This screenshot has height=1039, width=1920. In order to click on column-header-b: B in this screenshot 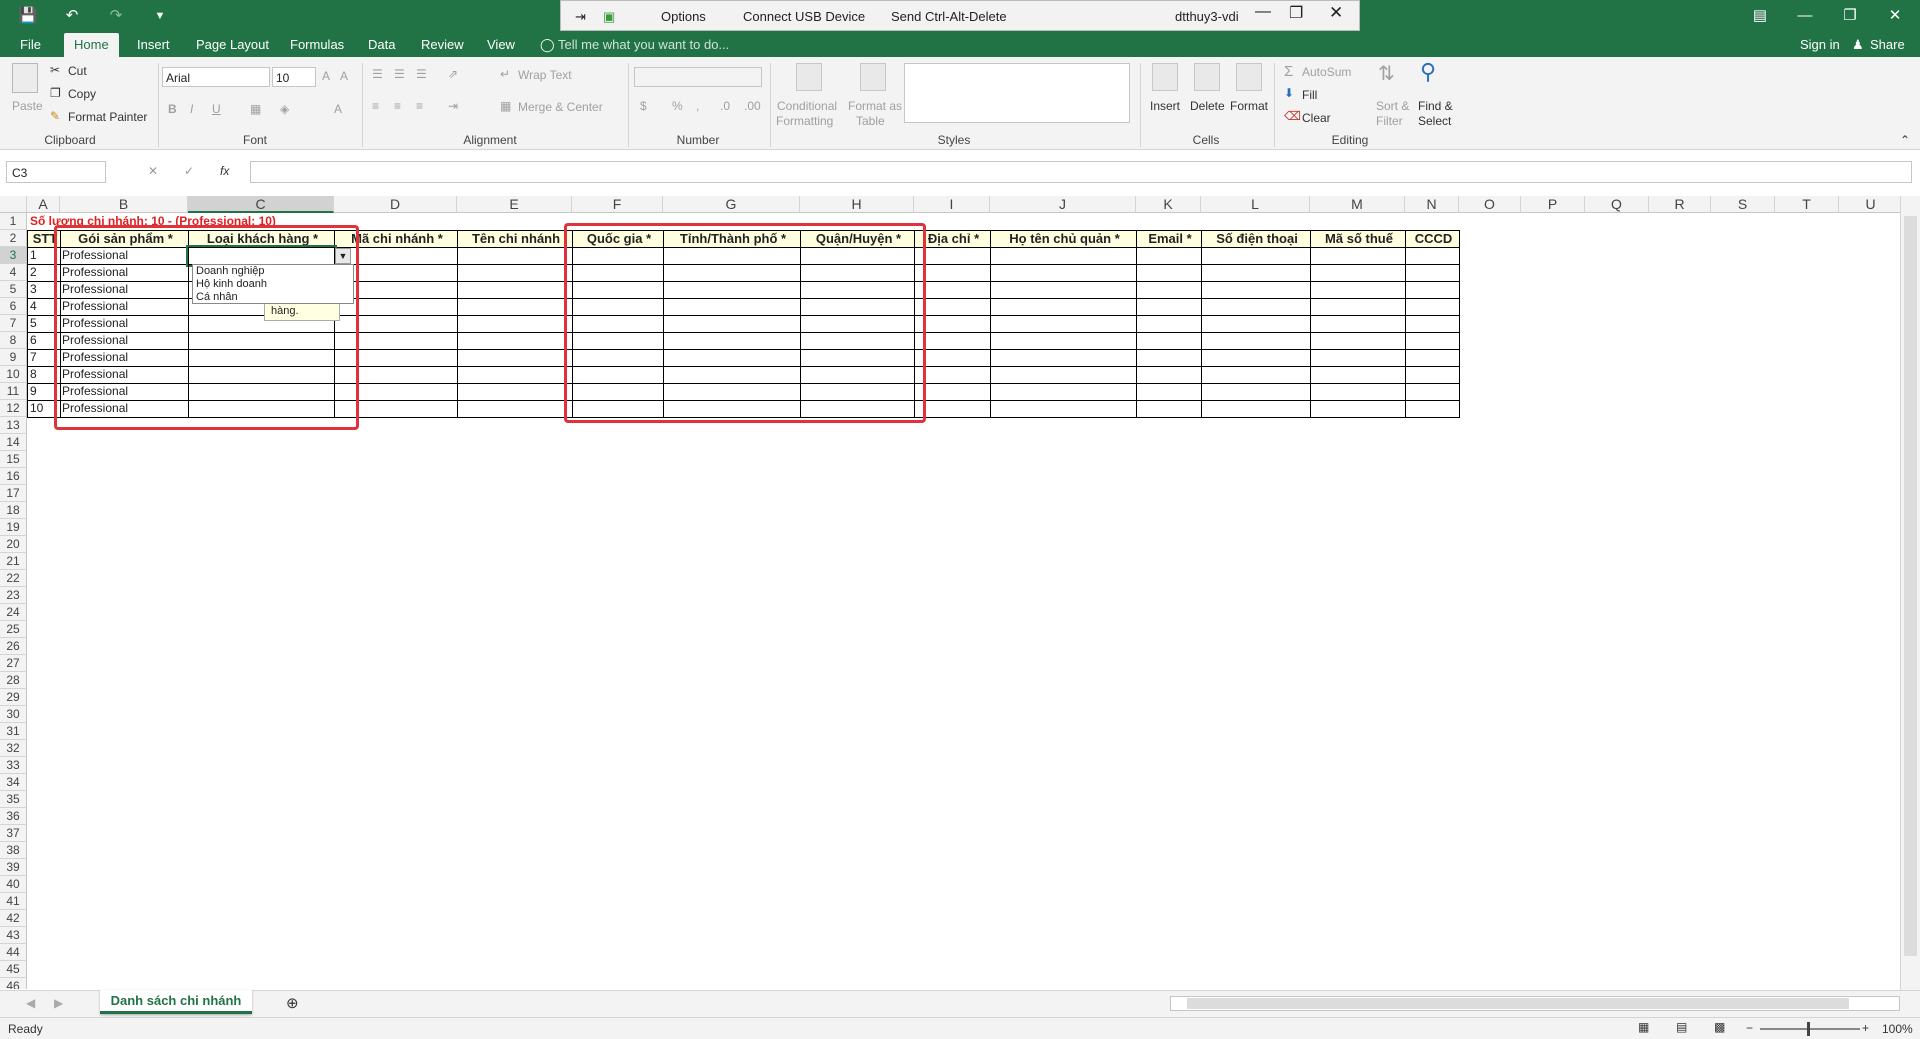, I will do `click(124, 204)`.